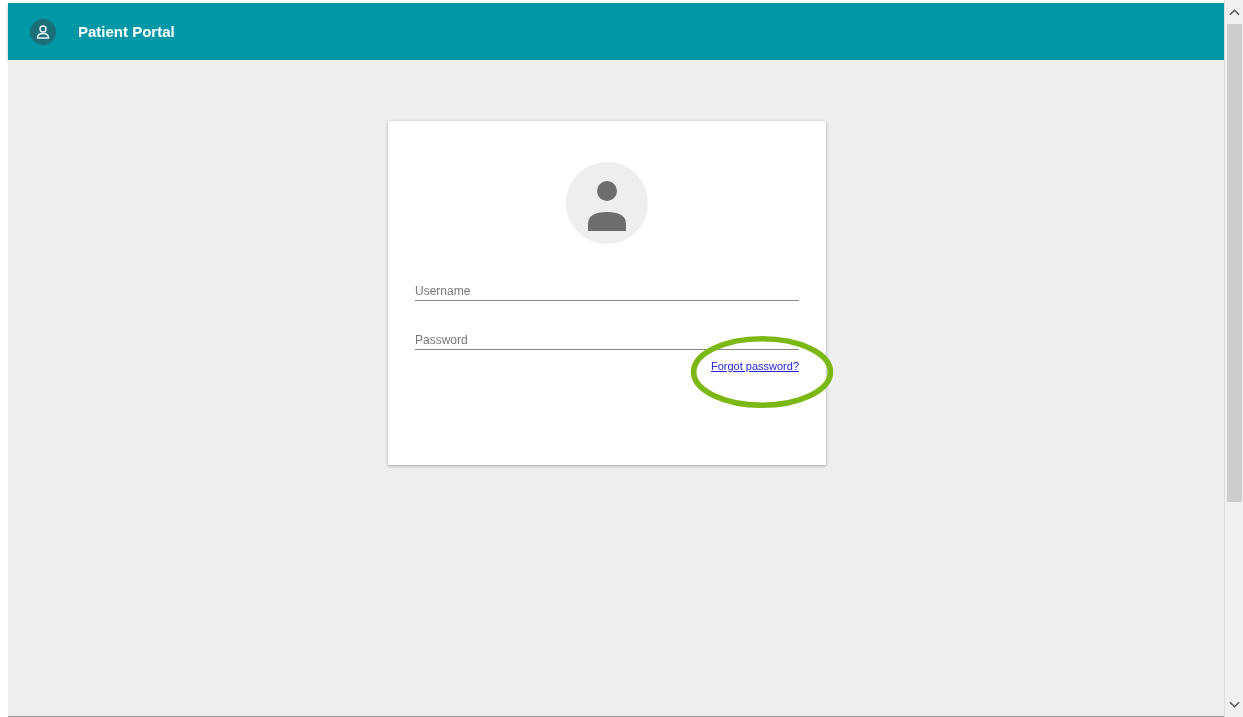 This screenshot has width=1243, height=717. What do you see at coordinates (1234, 705) in the screenshot?
I see `scroll-down-icon` at bounding box center [1234, 705].